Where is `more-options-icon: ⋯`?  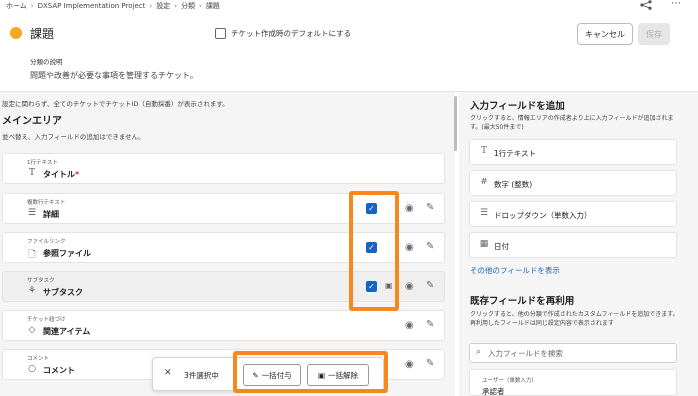 more-options-icon: ⋯ is located at coordinates (676, 4).